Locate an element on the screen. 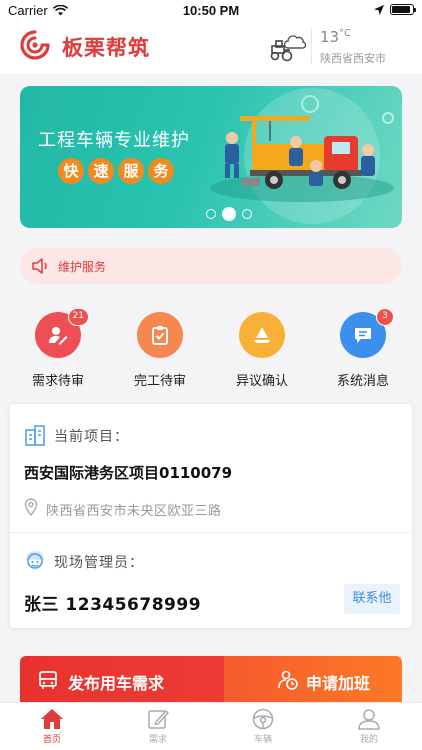  person-clock-icon is located at coordinates (288, 680).